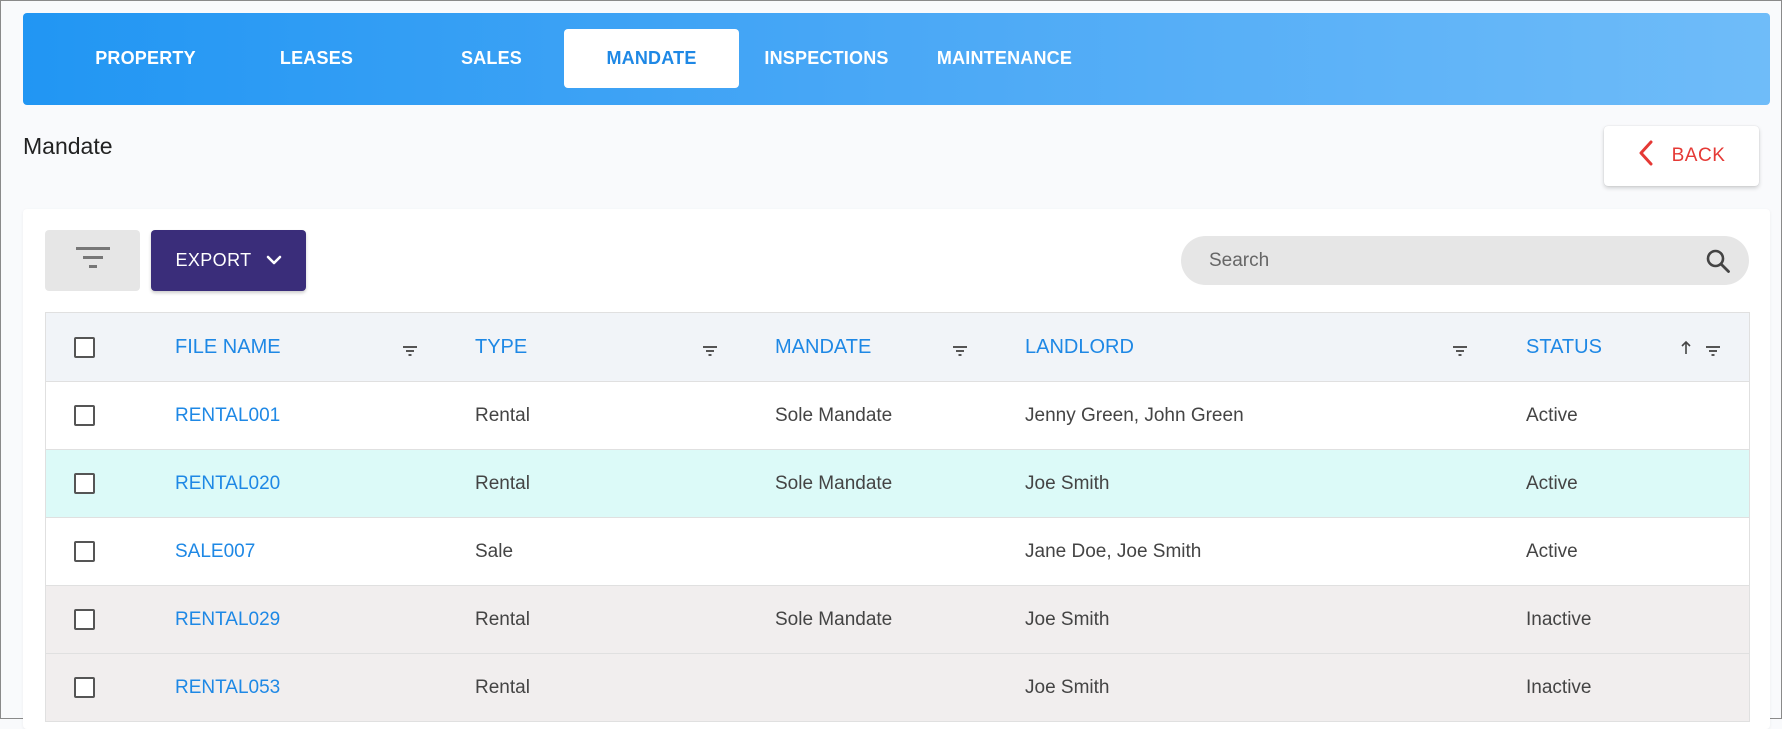  What do you see at coordinates (1113, 551) in the screenshot?
I see `landlord-cell: Jane Doe, Joe Smith` at bounding box center [1113, 551].